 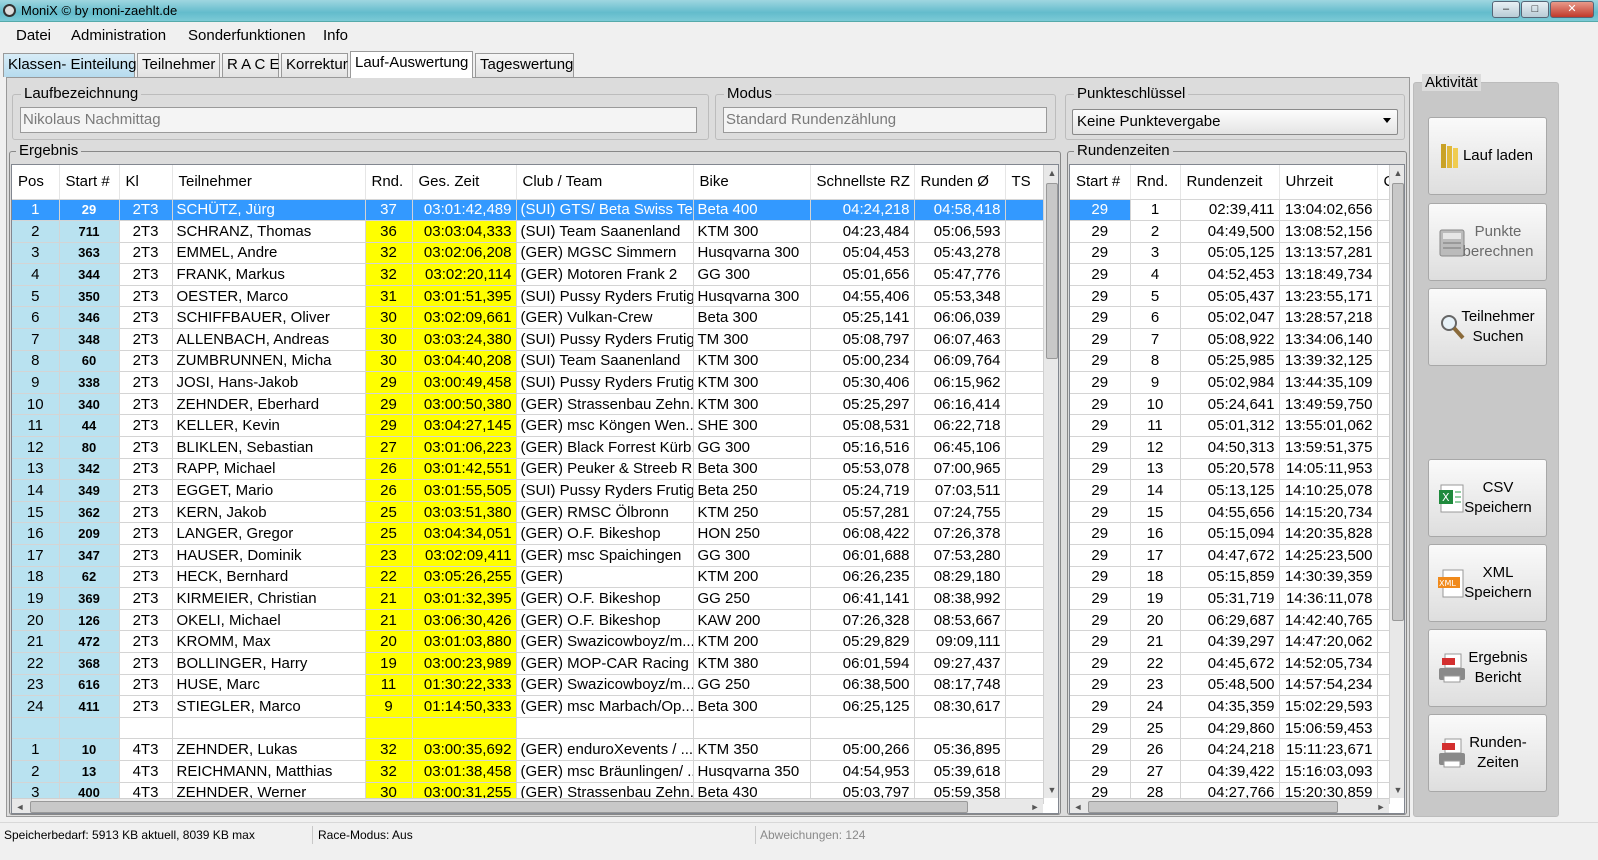 What do you see at coordinates (1535, 9) in the screenshot?
I see `maximize-button: □` at bounding box center [1535, 9].